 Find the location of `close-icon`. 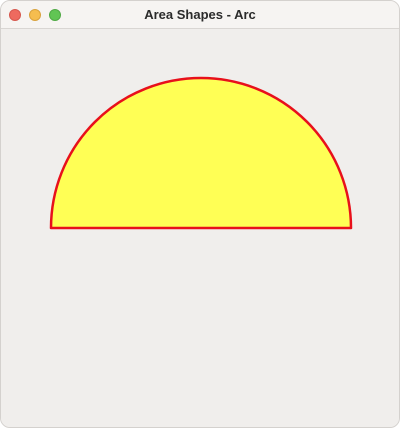

close-icon is located at coordinates (15, 15).